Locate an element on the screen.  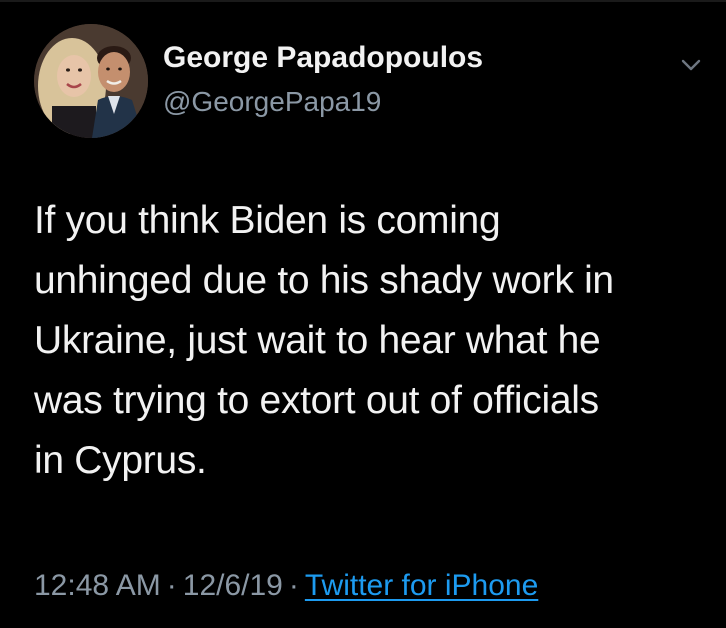
tweet-text-line: Ukraine, just wait to hear what he is located at coordinates (317, 340).